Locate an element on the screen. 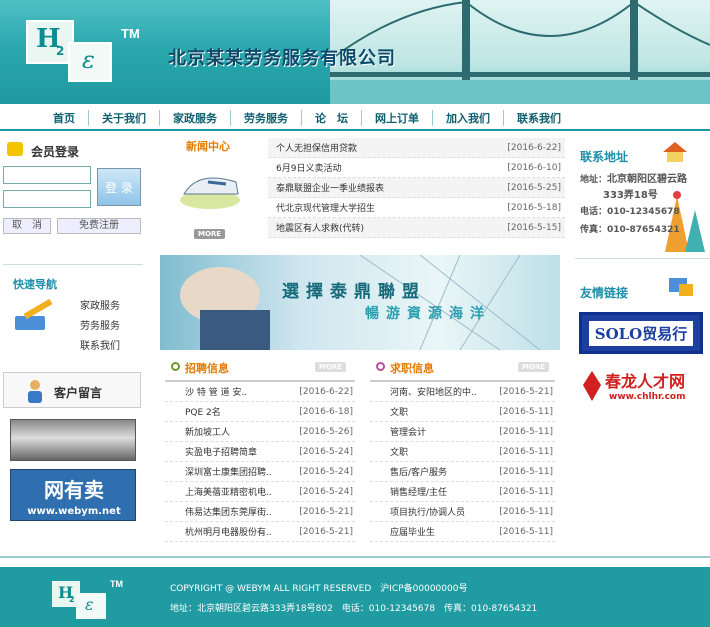 Image resolution: width=710 pixels, height=627 pixels. password-input is located at coordinates (47, 199).